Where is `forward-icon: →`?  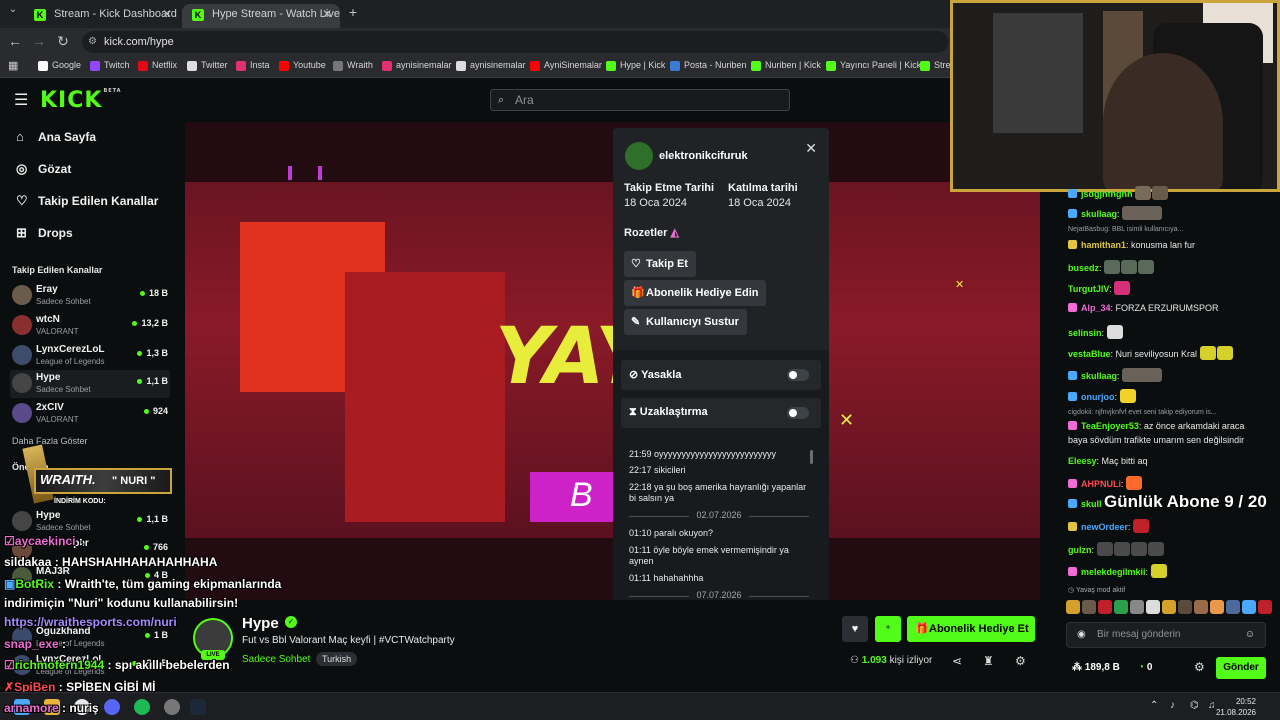
forward-icon: → is located at coordinates (39, 41).